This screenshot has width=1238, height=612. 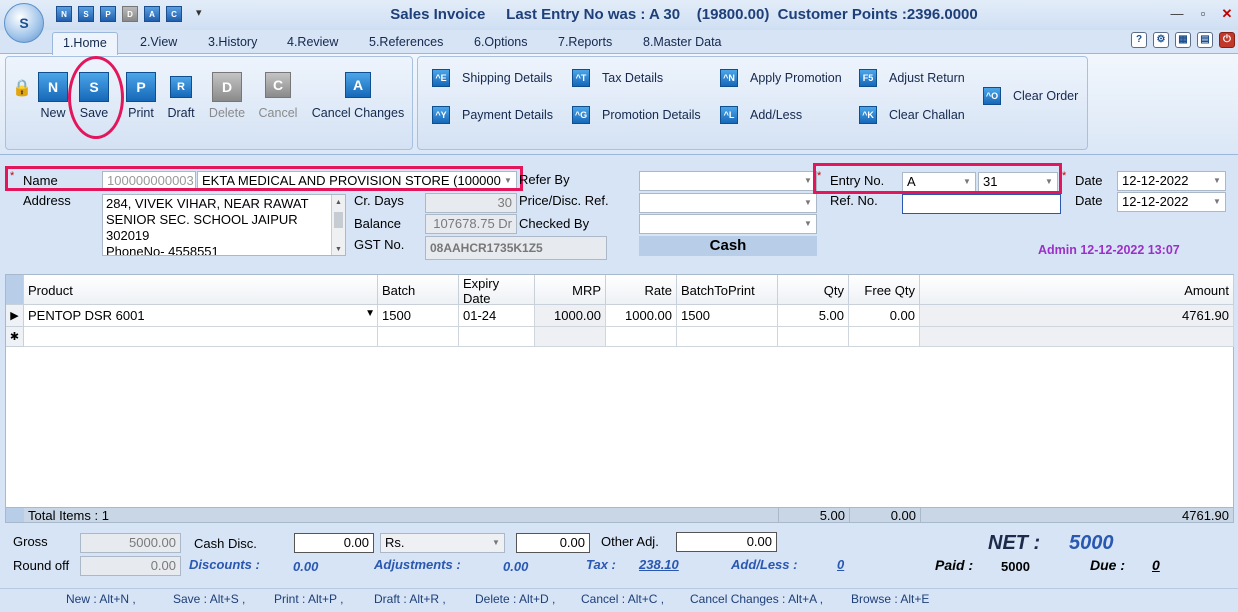 I want to click on column-header-amount: Amount, so click(x=1077, y=290).